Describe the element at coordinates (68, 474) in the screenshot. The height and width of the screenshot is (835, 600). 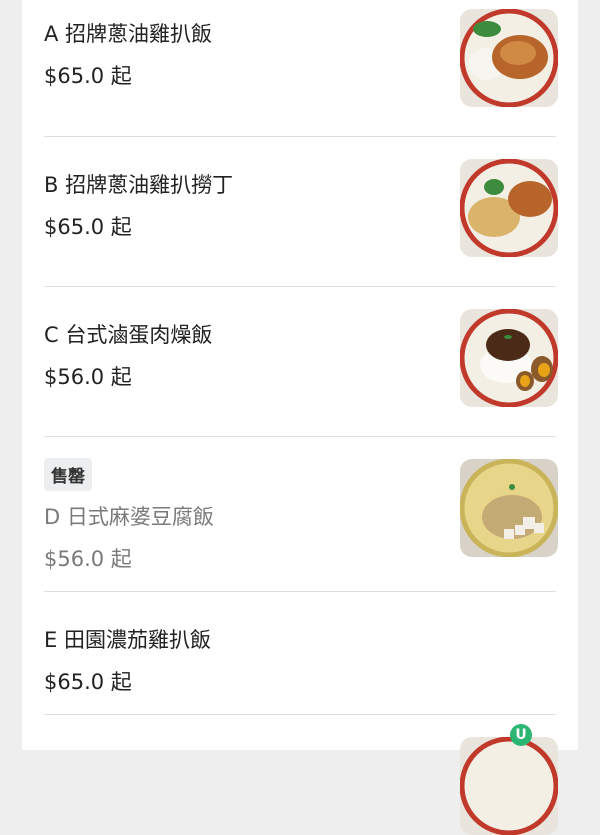
I see `sold-out-badge: 售罄` at that location.